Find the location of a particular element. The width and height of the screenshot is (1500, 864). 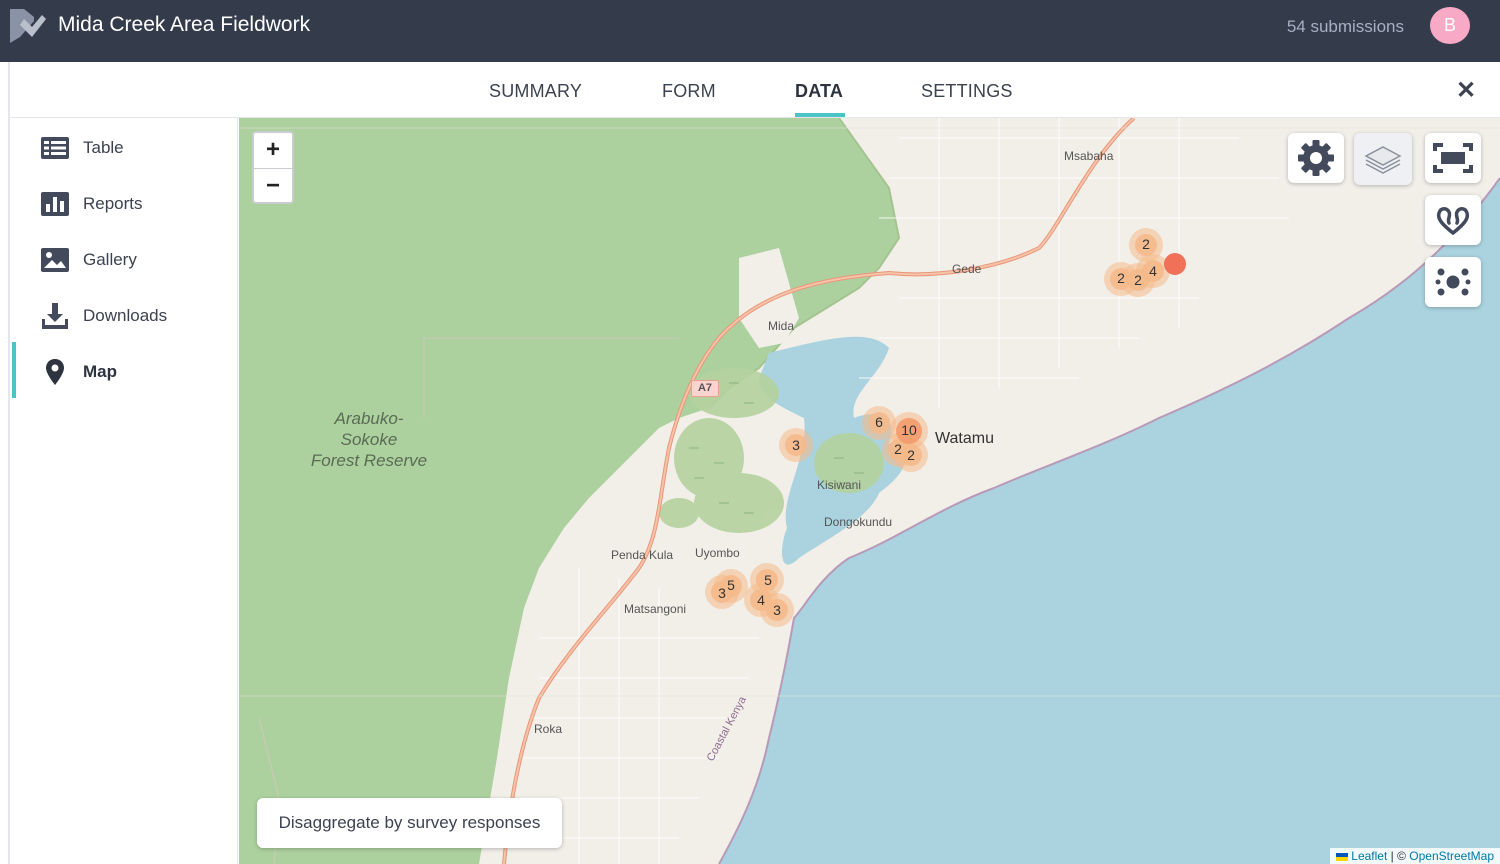

cluster-marker: 4 is located at coordinates (1153, 271).